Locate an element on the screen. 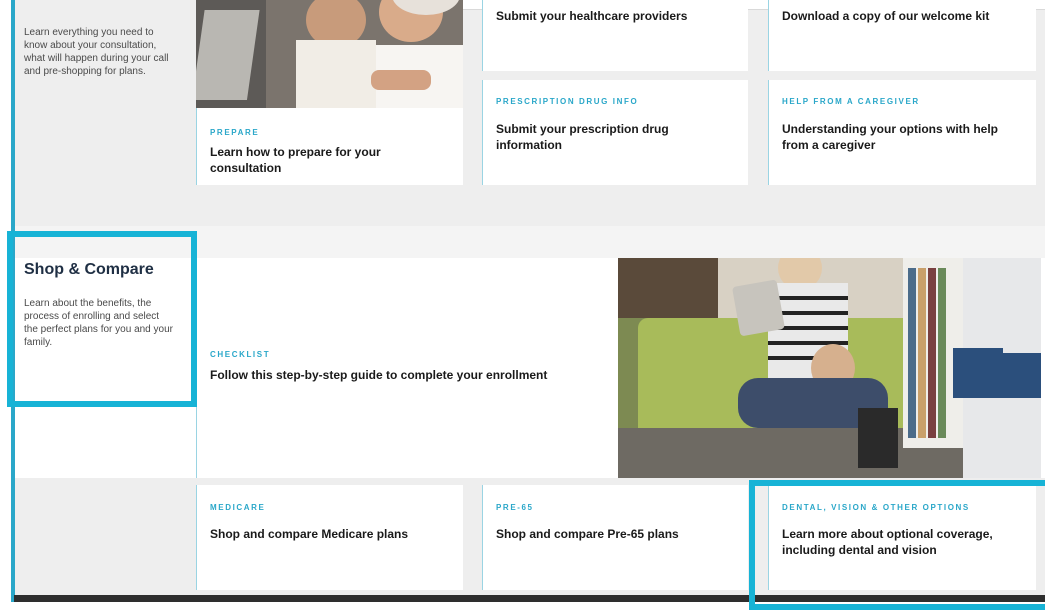 This screenshot has width=1045, height=610. prescription-eyebrow: PRESCRIPTION DRUG INFO is located at coordinates (567, 101).